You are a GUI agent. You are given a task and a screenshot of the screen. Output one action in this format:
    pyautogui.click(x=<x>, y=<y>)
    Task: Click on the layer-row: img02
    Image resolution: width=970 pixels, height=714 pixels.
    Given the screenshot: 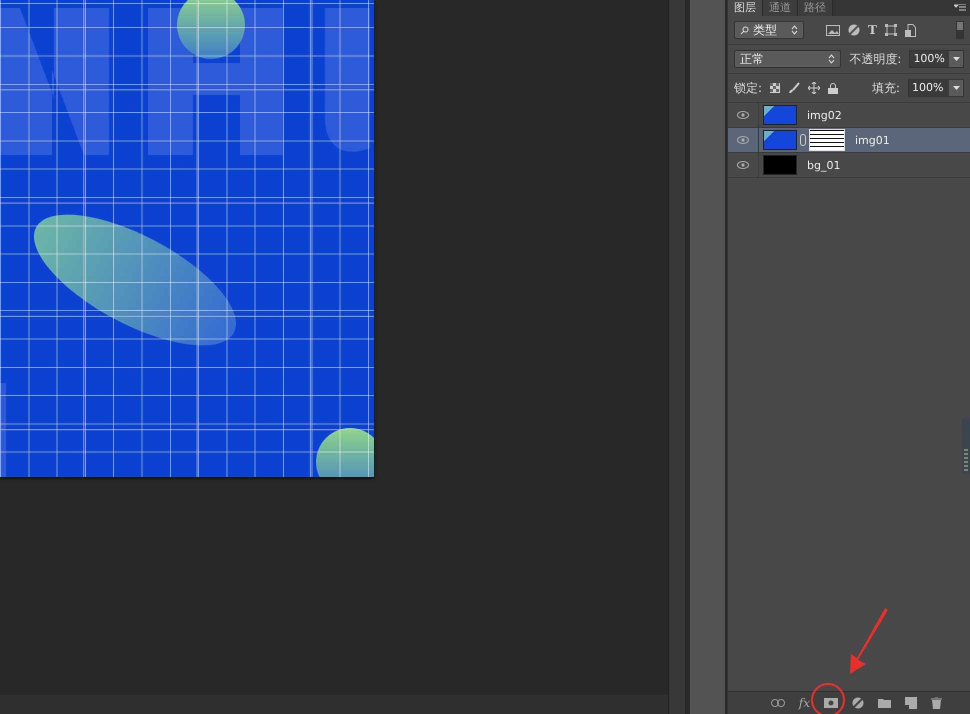 What is the action you would take?
    pyautogui.click(x=849, y=115)
    